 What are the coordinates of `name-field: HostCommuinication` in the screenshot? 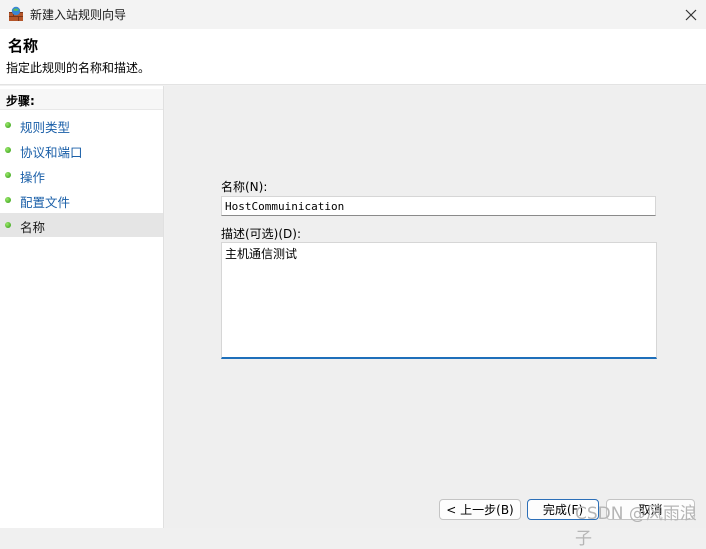 It's located at (438, 206).